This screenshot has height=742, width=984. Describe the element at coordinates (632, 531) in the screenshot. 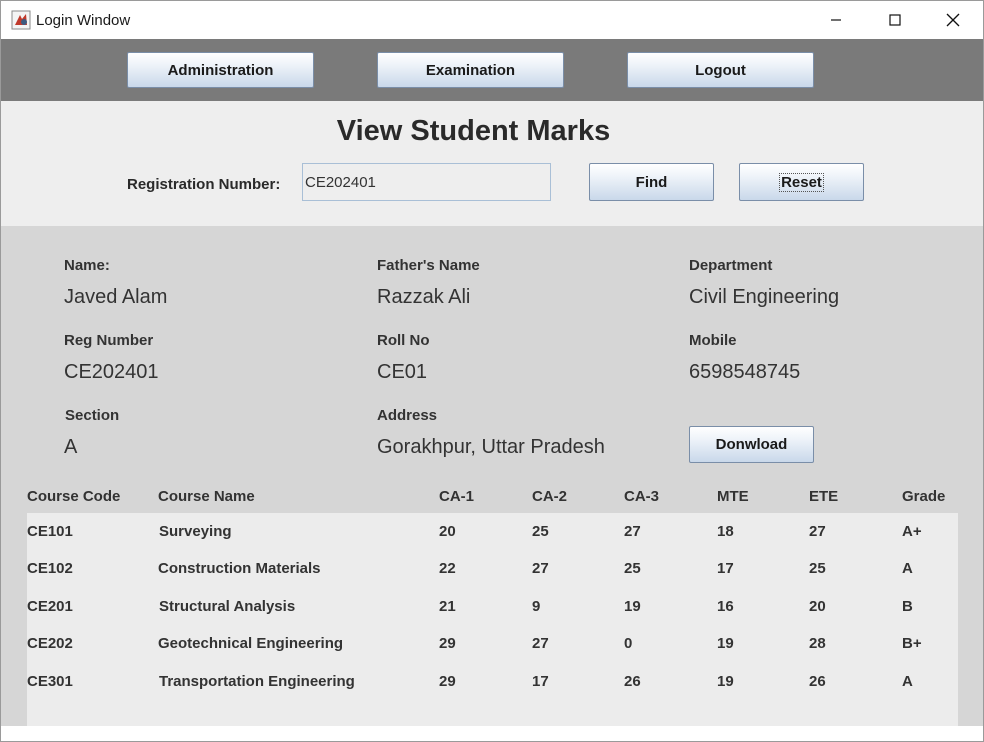

I see `ca3-cell: 27` at that location.